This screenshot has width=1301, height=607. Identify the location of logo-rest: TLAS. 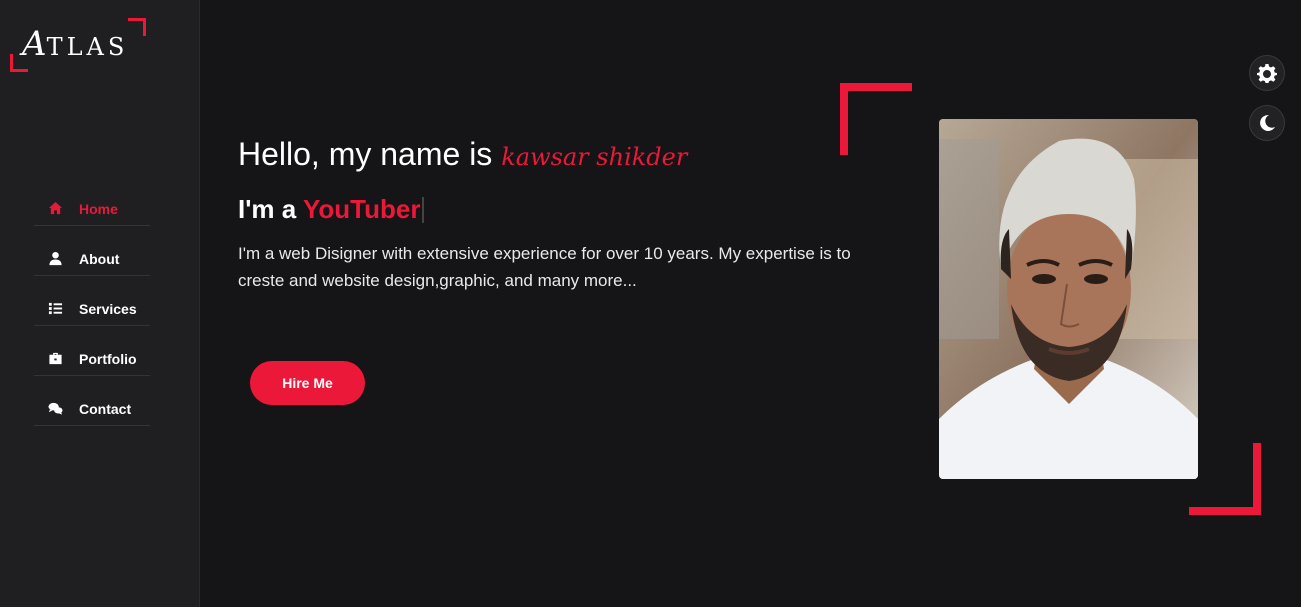
(87, 47).